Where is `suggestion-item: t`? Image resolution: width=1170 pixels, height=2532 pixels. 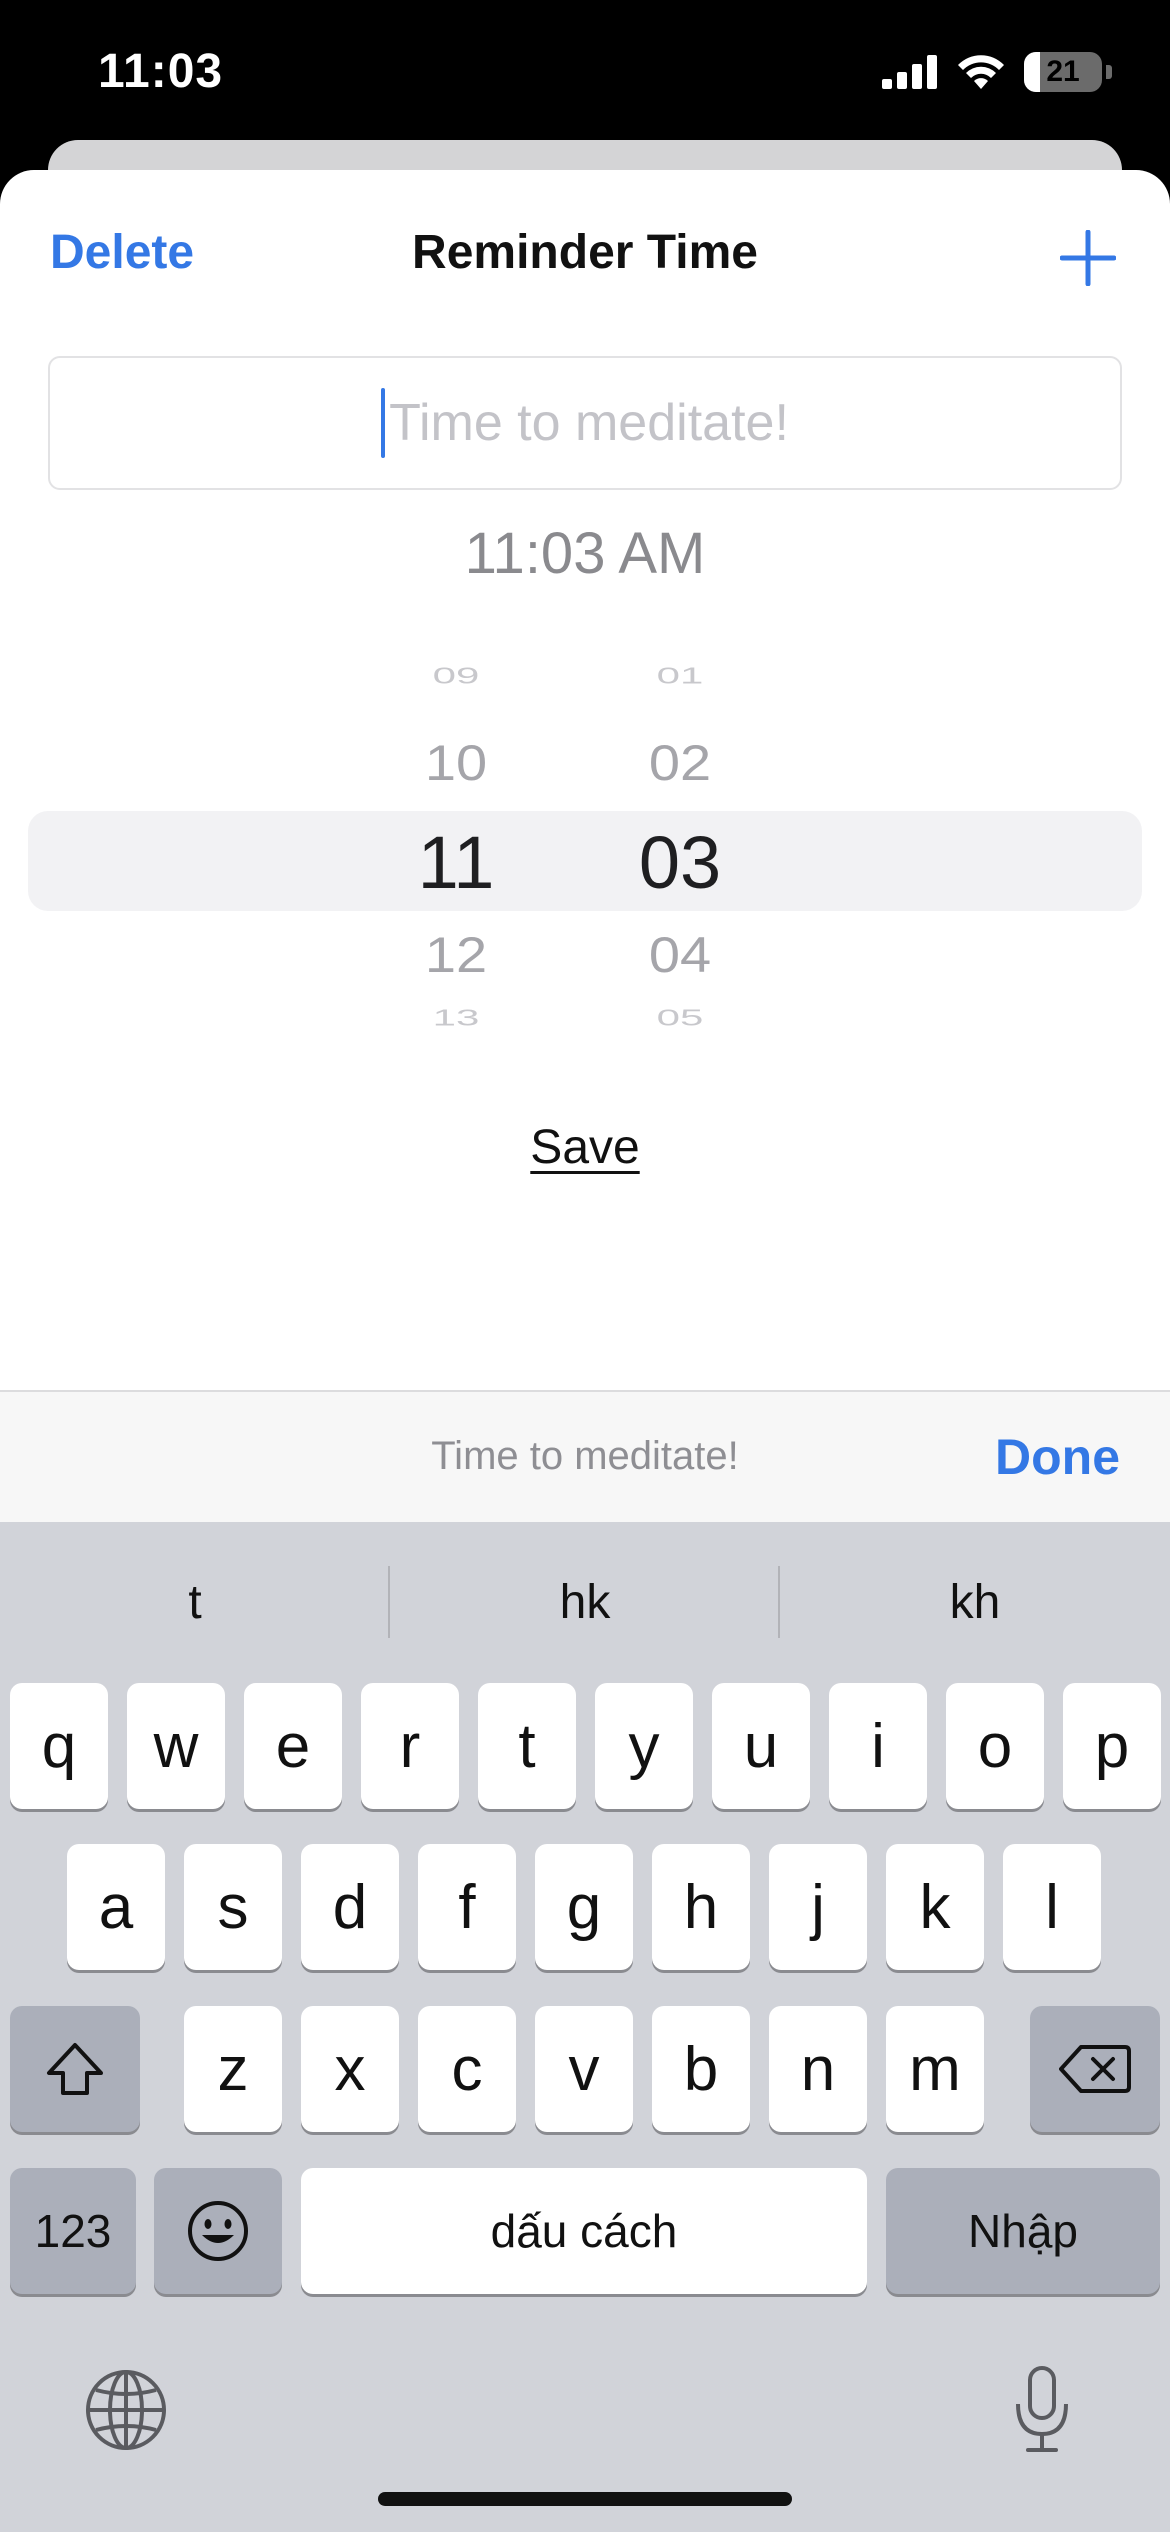
suggestion-item: t is located at coordinates (195, 1602).